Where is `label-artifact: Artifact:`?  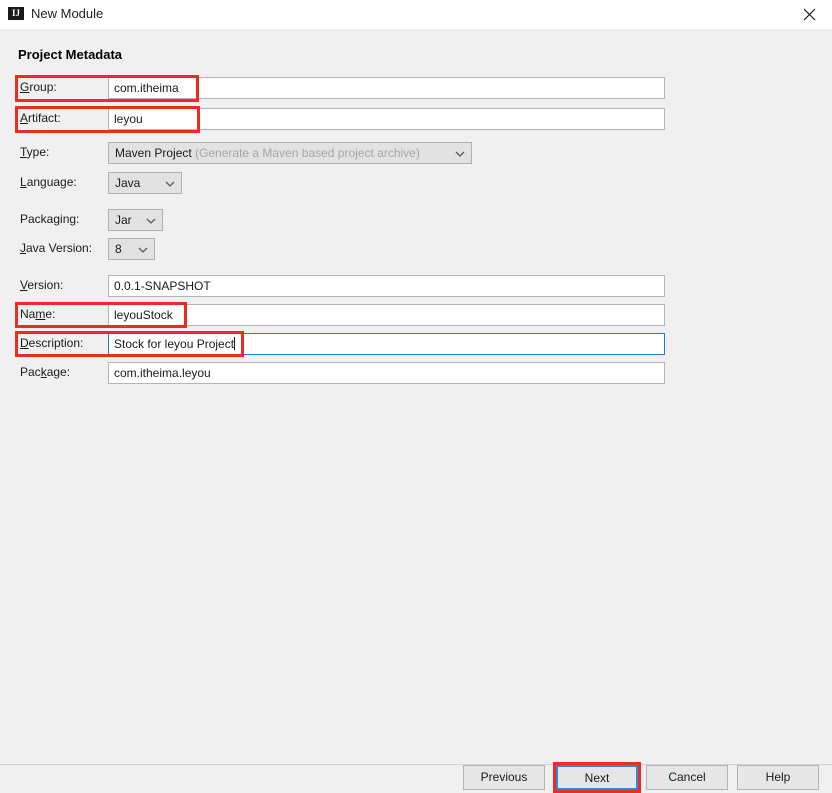 label-artifact: Artifact: is located at coordinates (40, 118).